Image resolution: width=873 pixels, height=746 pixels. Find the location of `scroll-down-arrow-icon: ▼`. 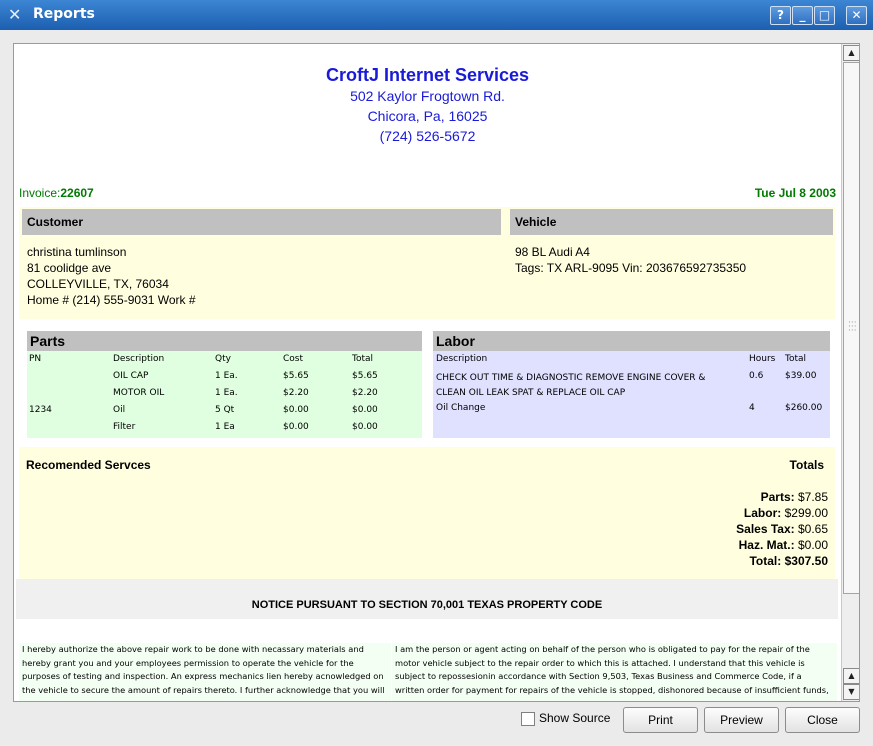

scroll-down-arrow-icon: ▼ is located at coordinates (851, 692).